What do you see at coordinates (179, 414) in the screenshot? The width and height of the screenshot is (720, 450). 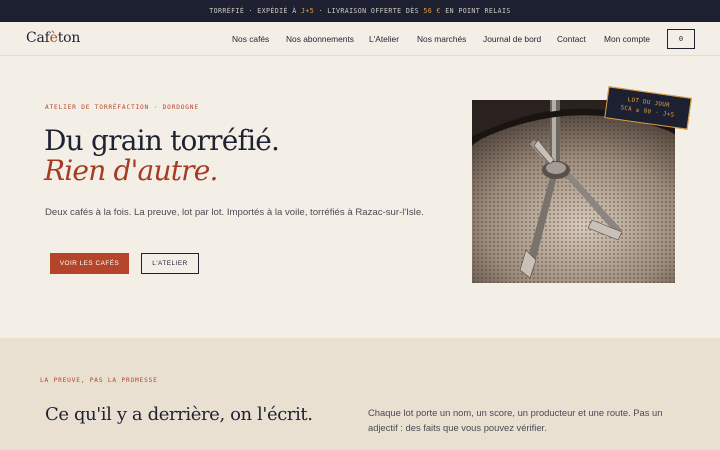 I see `proof-title: Ce qu'il y a derrière, on l'écrit.` at bounding box center [179, 414].